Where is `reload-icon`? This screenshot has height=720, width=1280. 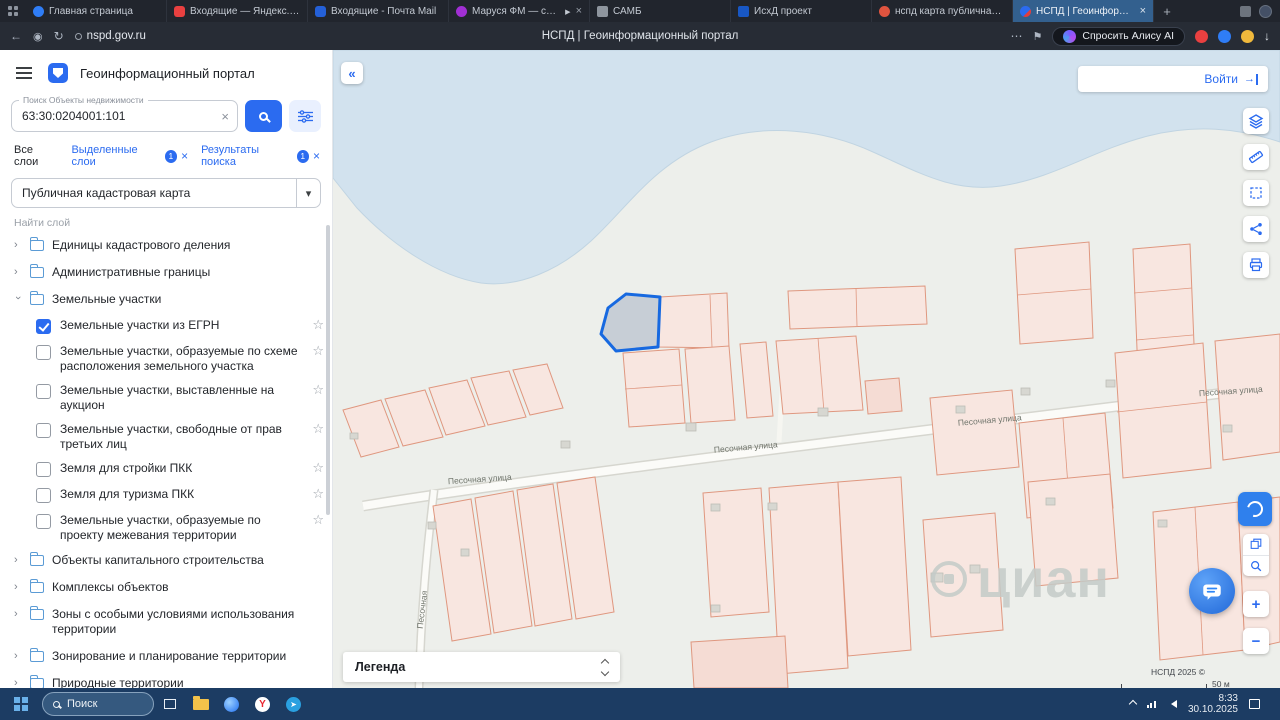
reload-icon is located at coordinates (59, 36).